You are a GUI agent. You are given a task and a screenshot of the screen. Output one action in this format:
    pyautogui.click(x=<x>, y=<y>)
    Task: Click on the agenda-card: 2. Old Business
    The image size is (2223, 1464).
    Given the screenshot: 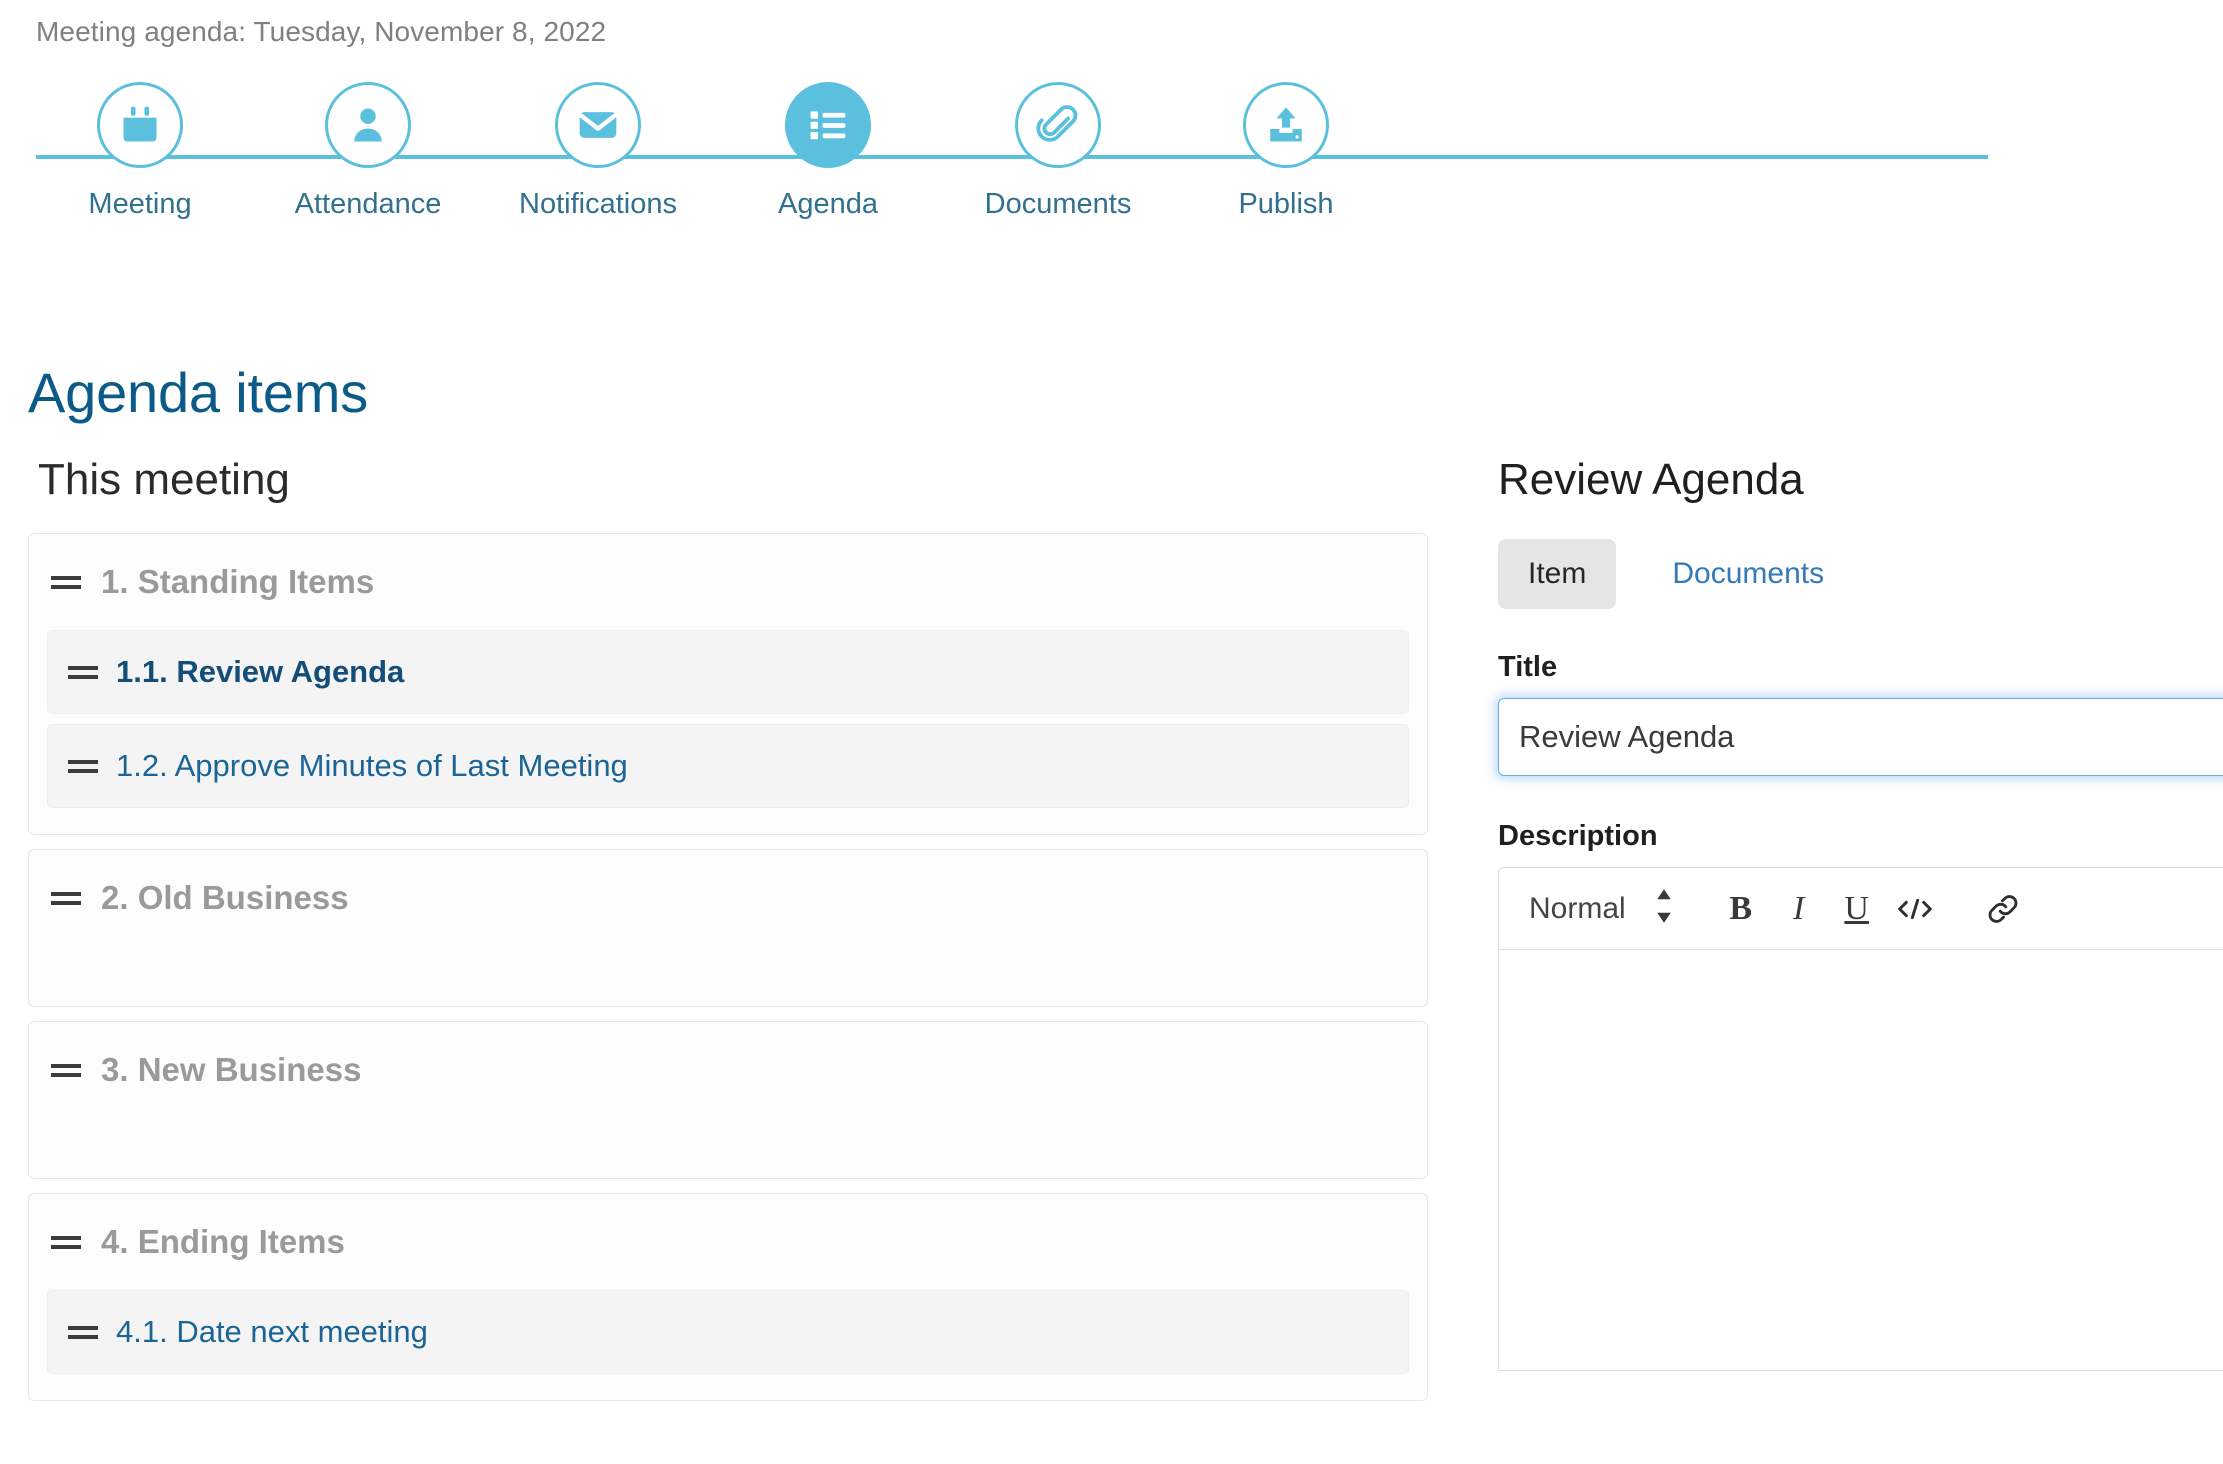 What is the action you would take?
    pyautogui.click(x=728, y=928)
    